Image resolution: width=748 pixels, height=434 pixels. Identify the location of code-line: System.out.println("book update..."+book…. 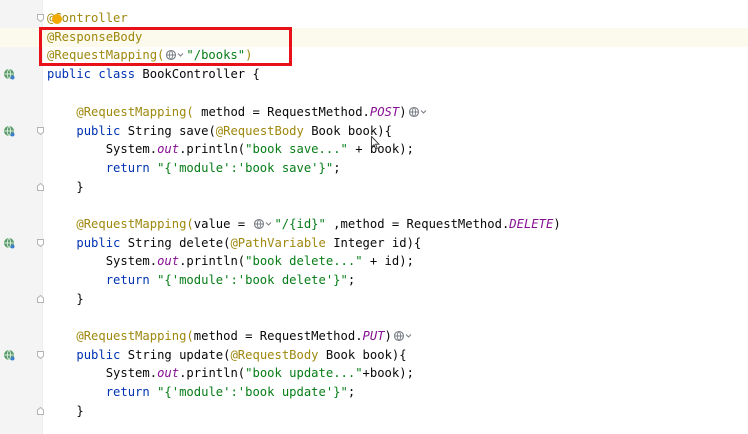
(374, 373).